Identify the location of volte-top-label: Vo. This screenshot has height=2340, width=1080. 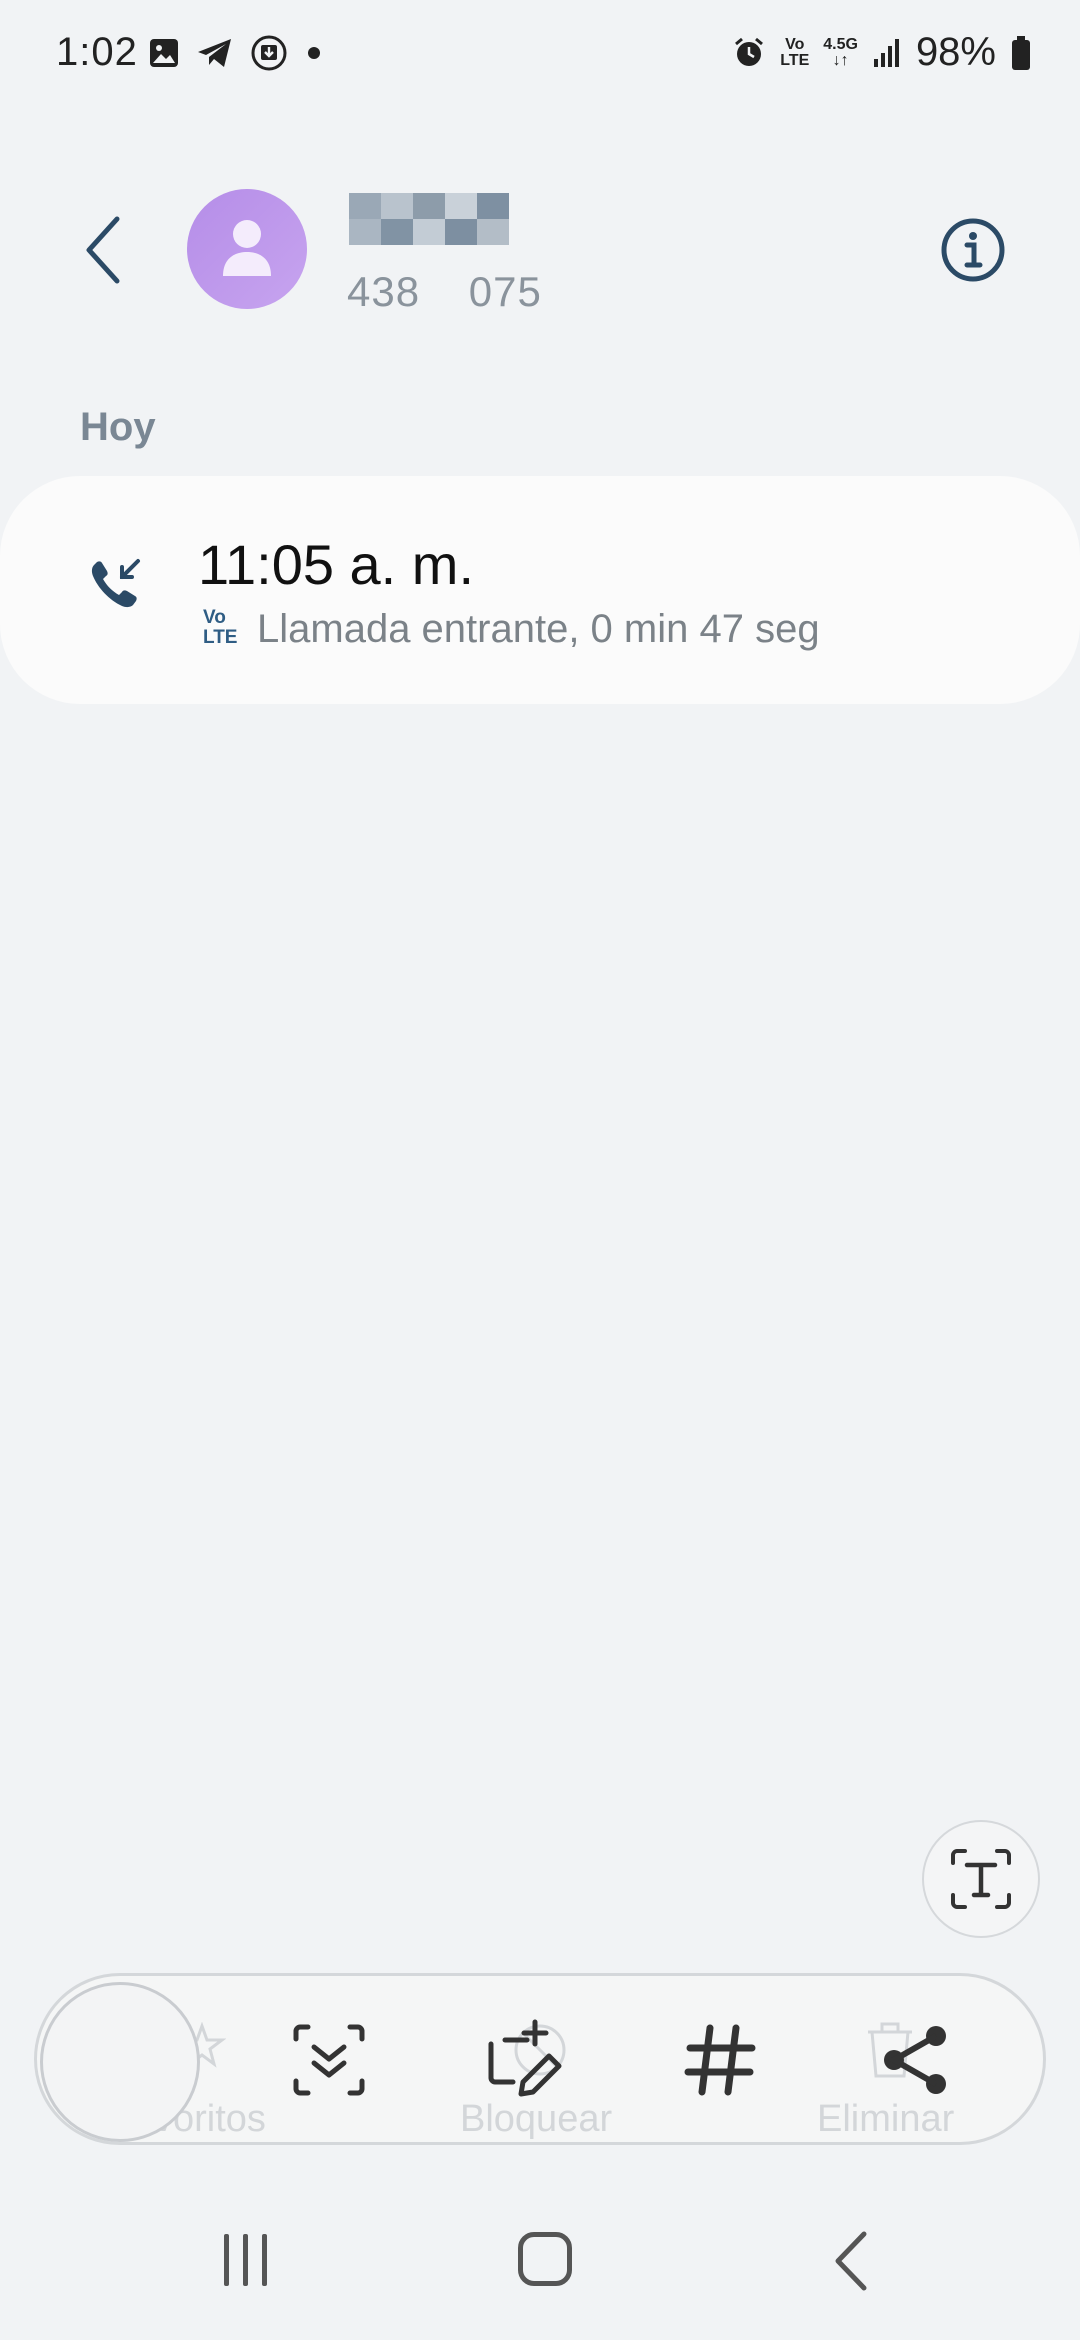
(795, 44).